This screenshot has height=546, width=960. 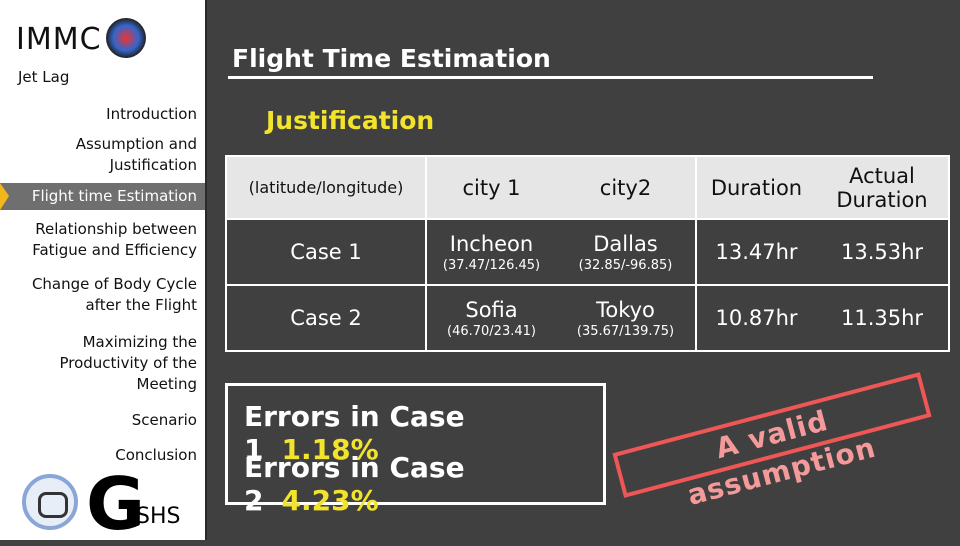 What do you see at coordinates (883, 318) in the screenshot?
I see `actual-duration-cell: 11.35hr` at bounding box center [883, 318].